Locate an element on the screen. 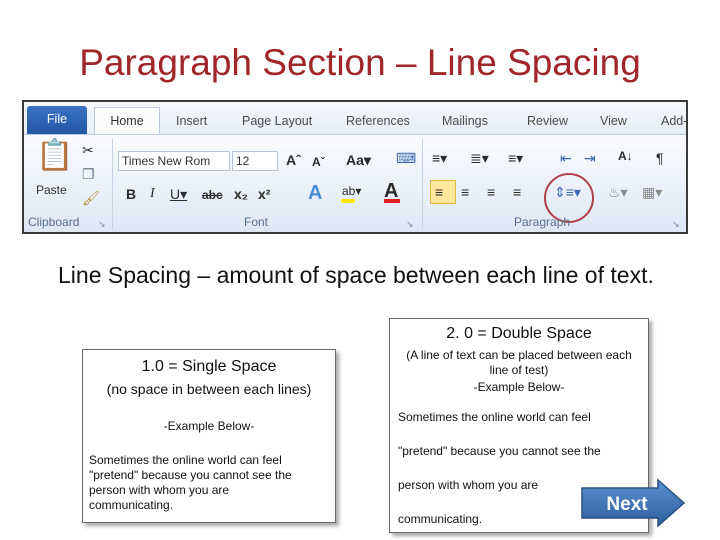  sort-icon: A↓ is located at coordinates (625, 156).